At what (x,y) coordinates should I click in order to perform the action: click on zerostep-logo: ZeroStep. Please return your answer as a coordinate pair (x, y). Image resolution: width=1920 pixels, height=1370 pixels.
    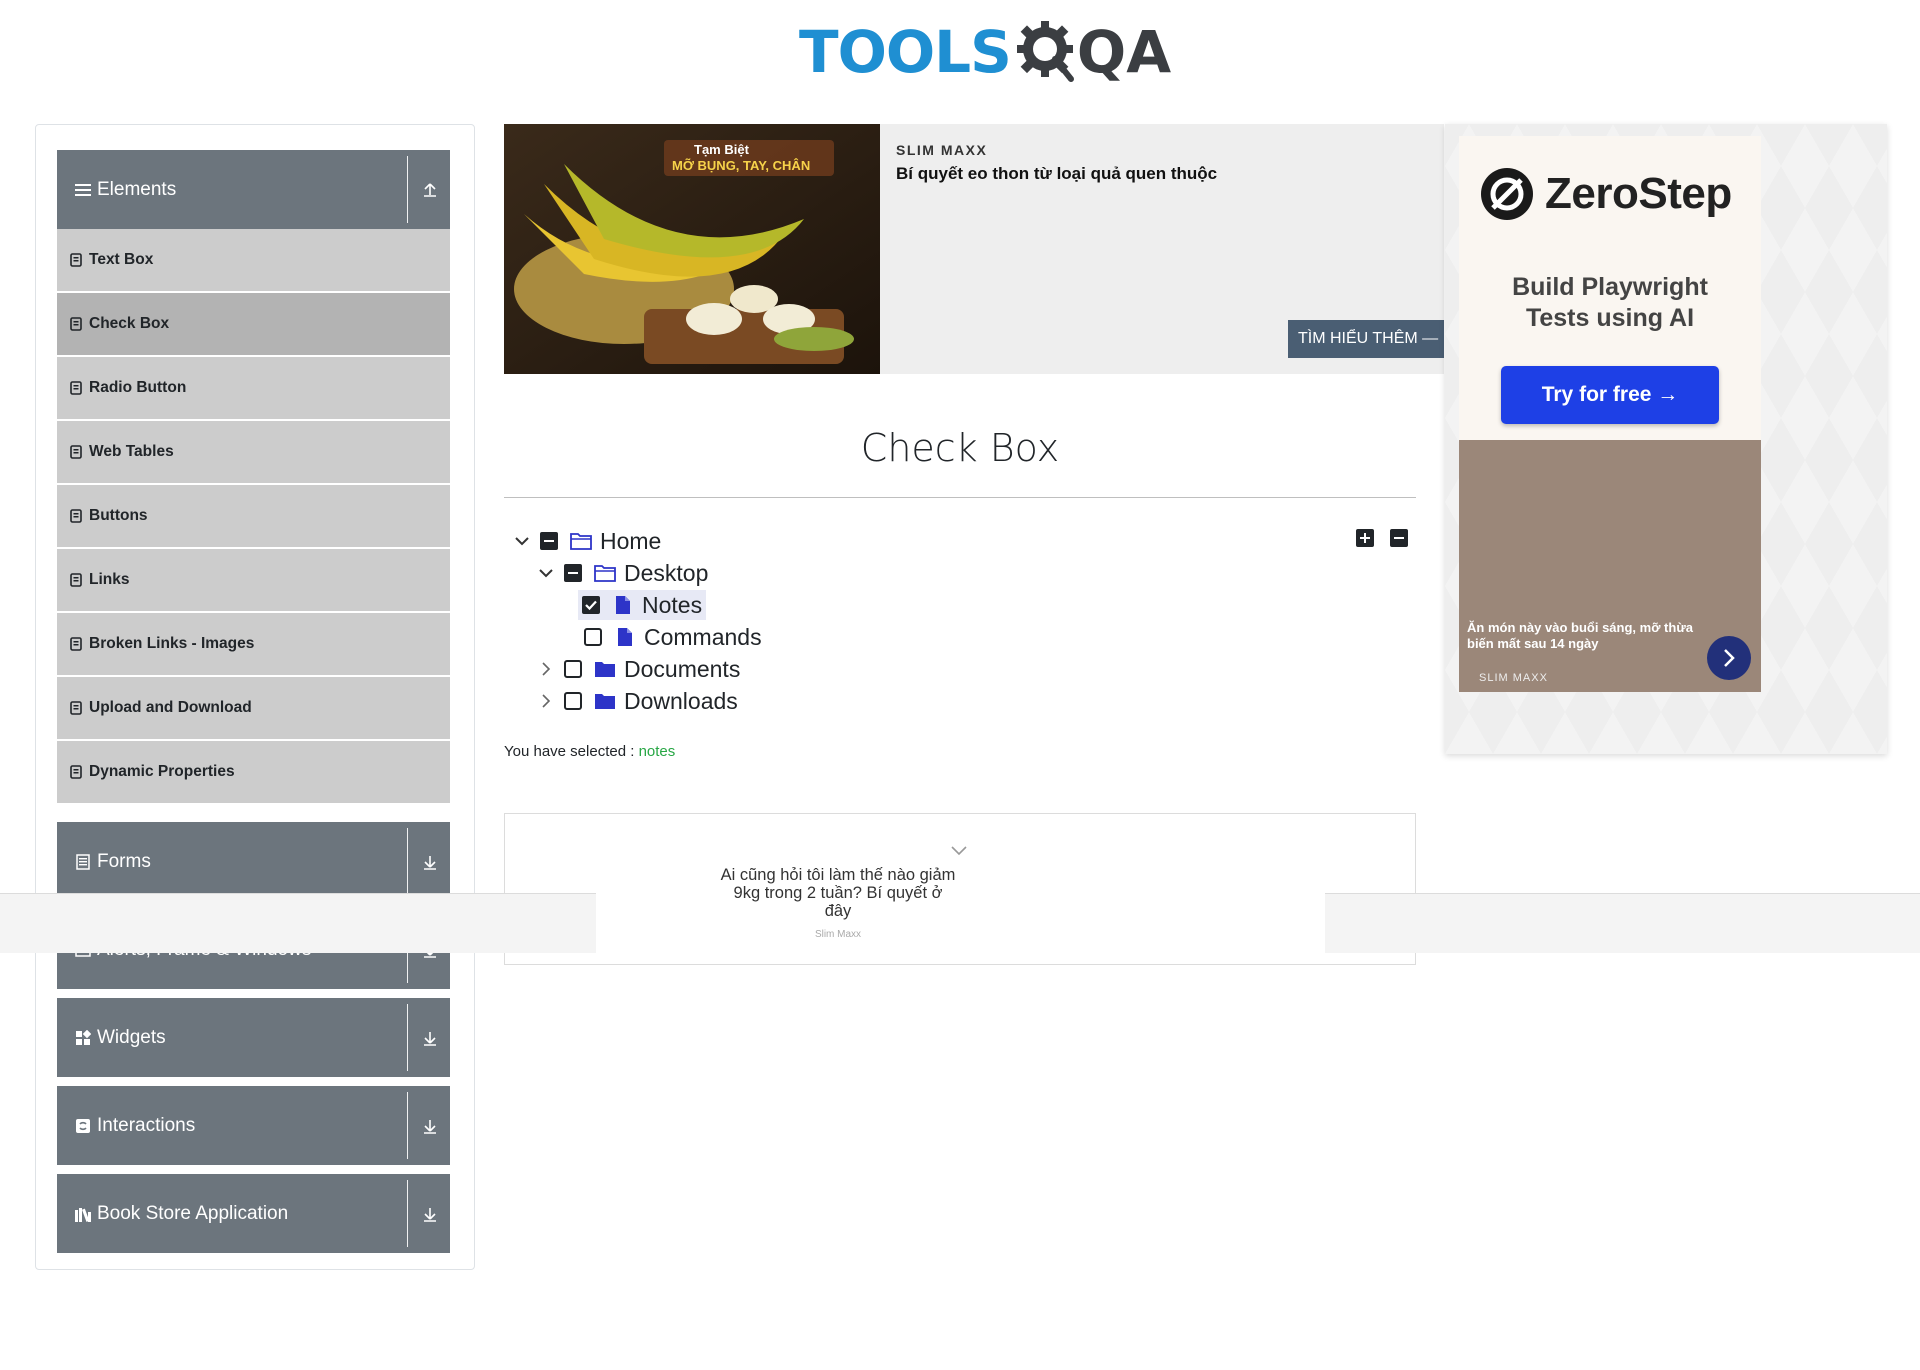
    Looking at the image, I should click on (1605, 194).